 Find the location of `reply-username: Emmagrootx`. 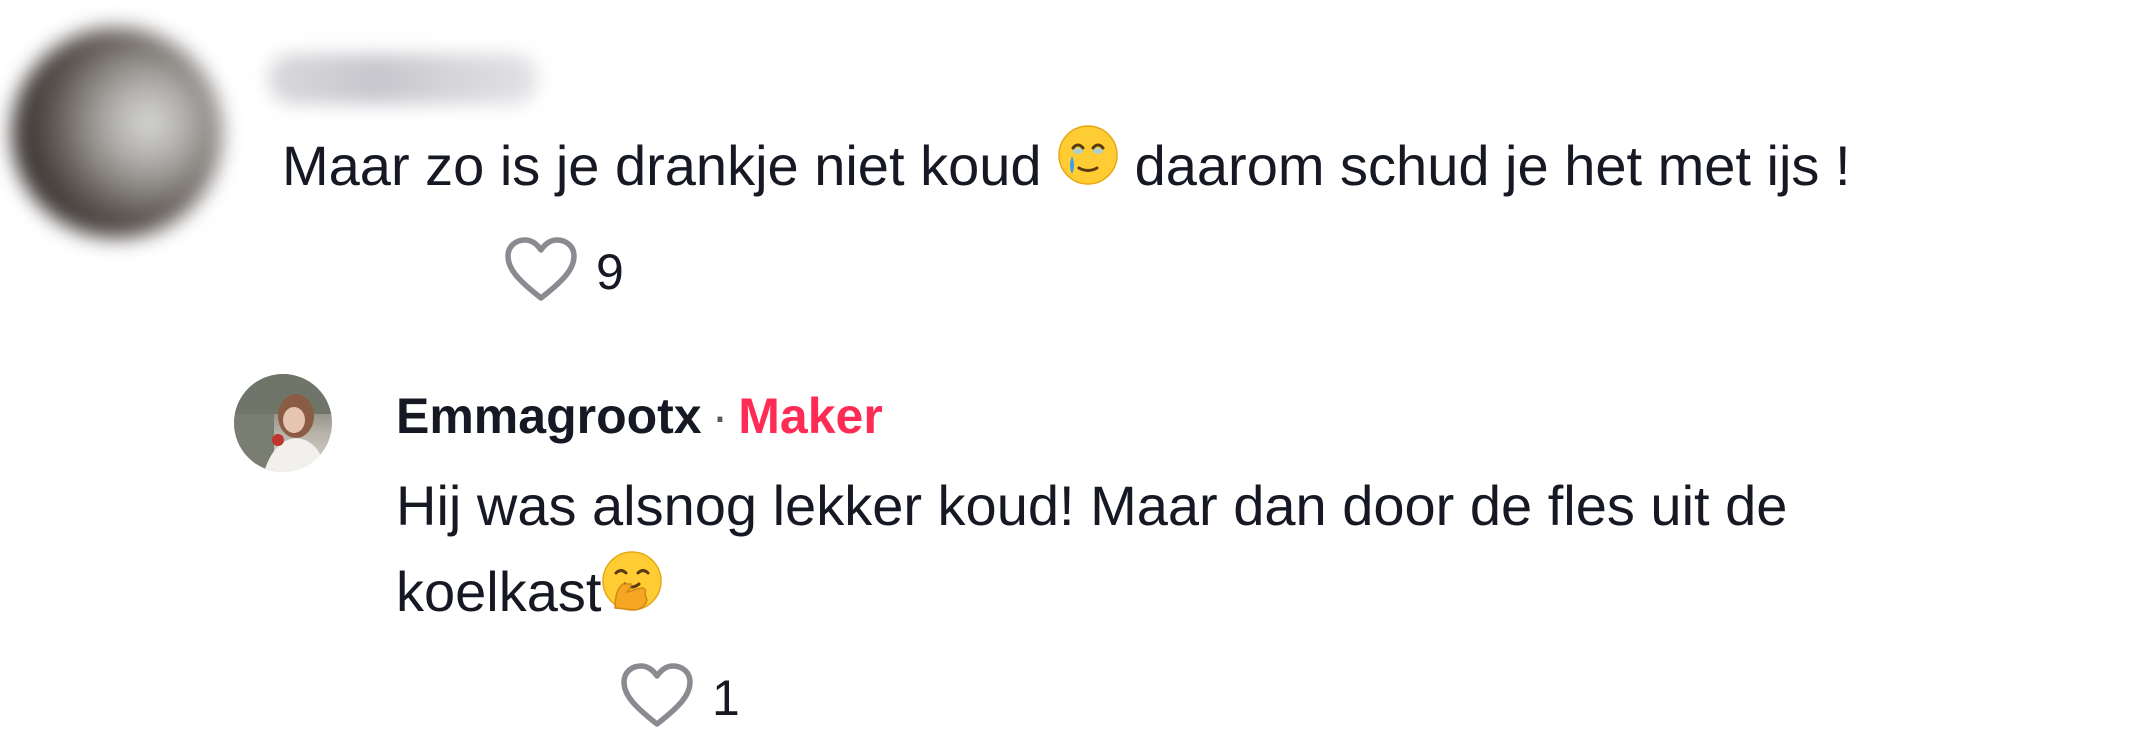

reply-username: Emmagrootx is located at coordinates (549, 416).